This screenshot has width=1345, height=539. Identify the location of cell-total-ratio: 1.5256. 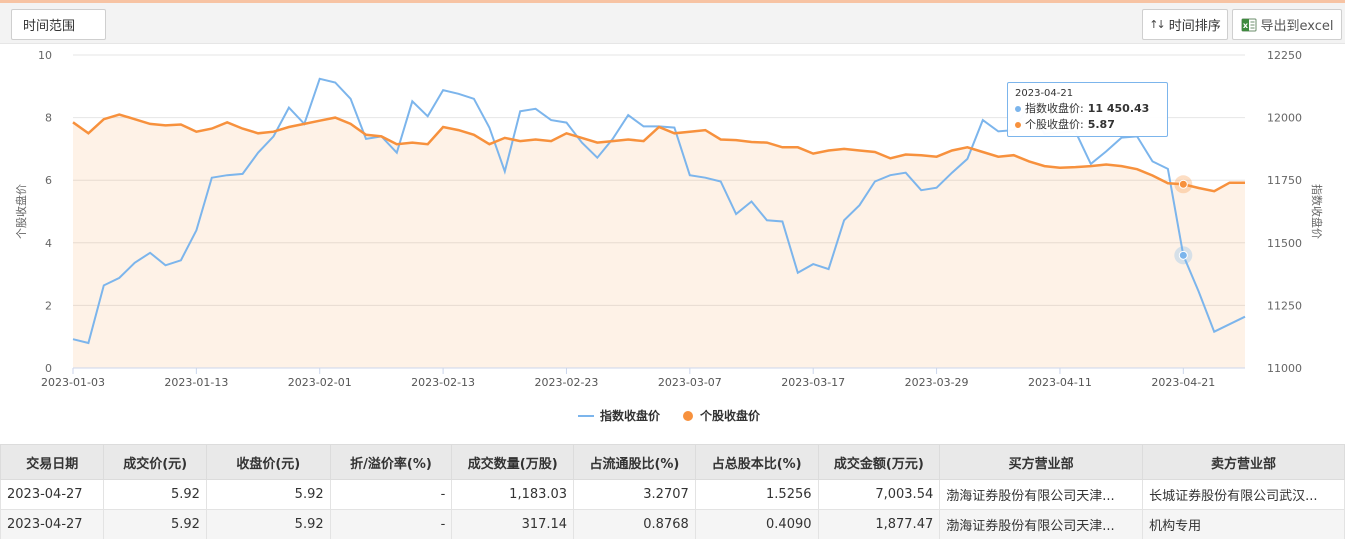
(756, 494).